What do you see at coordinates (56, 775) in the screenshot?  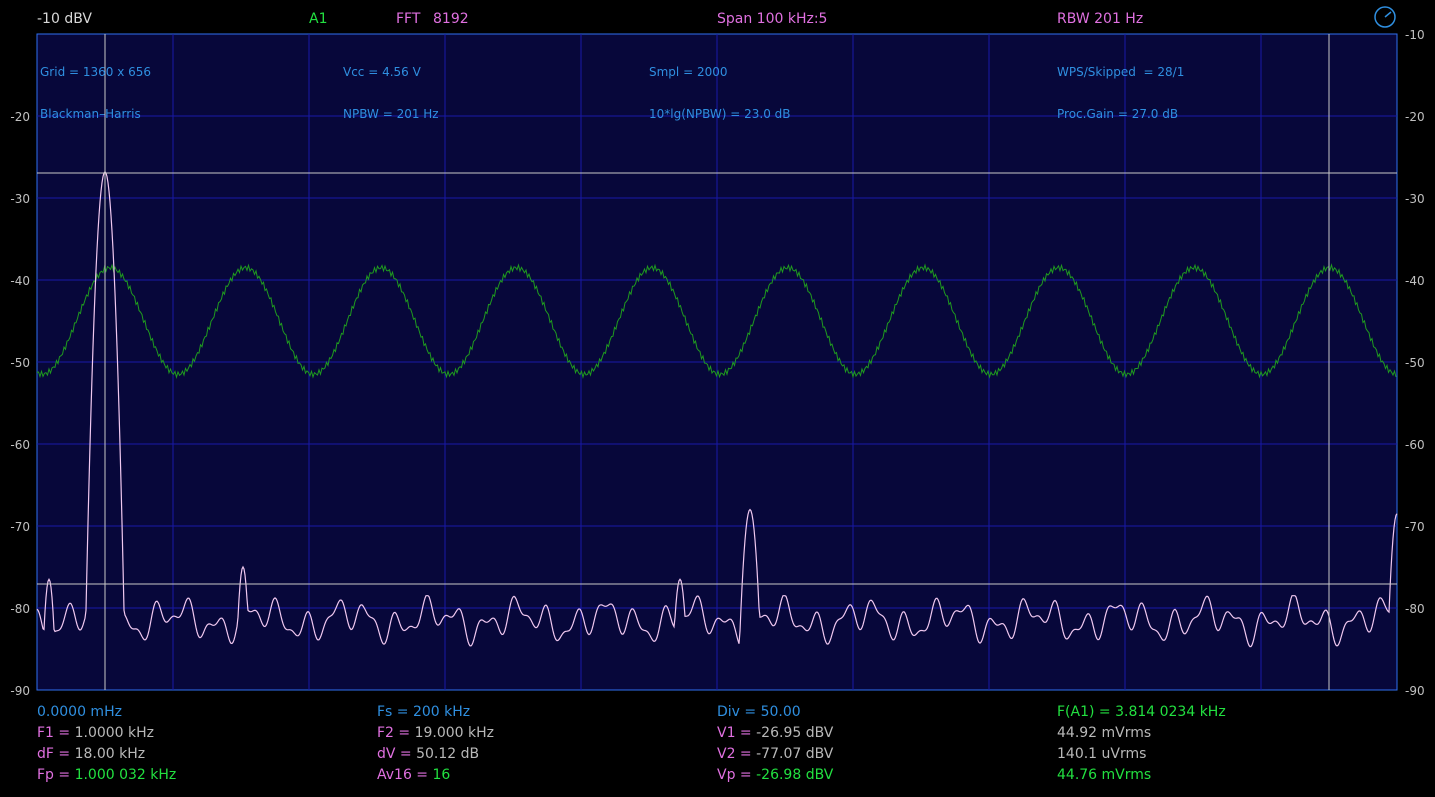 I see `fp-label: Fp =` at bounding box center [56, 775].